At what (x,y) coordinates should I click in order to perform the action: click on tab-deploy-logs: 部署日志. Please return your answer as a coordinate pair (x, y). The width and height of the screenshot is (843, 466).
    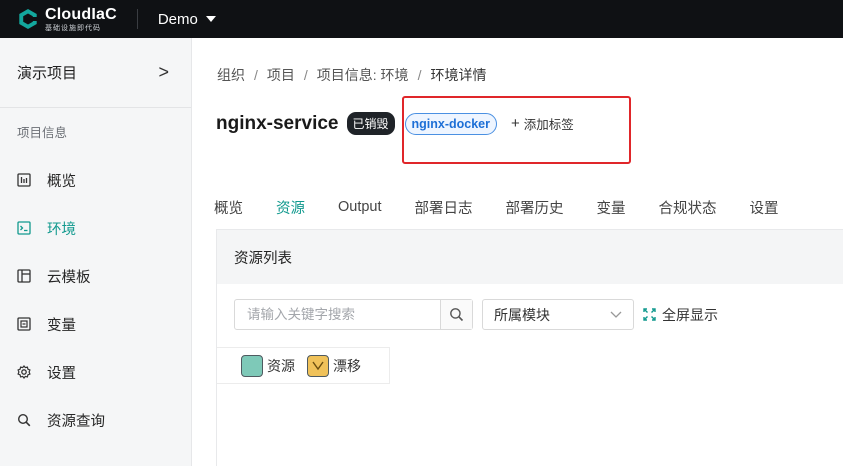
    Looking at the image, I should click on (444, 207).